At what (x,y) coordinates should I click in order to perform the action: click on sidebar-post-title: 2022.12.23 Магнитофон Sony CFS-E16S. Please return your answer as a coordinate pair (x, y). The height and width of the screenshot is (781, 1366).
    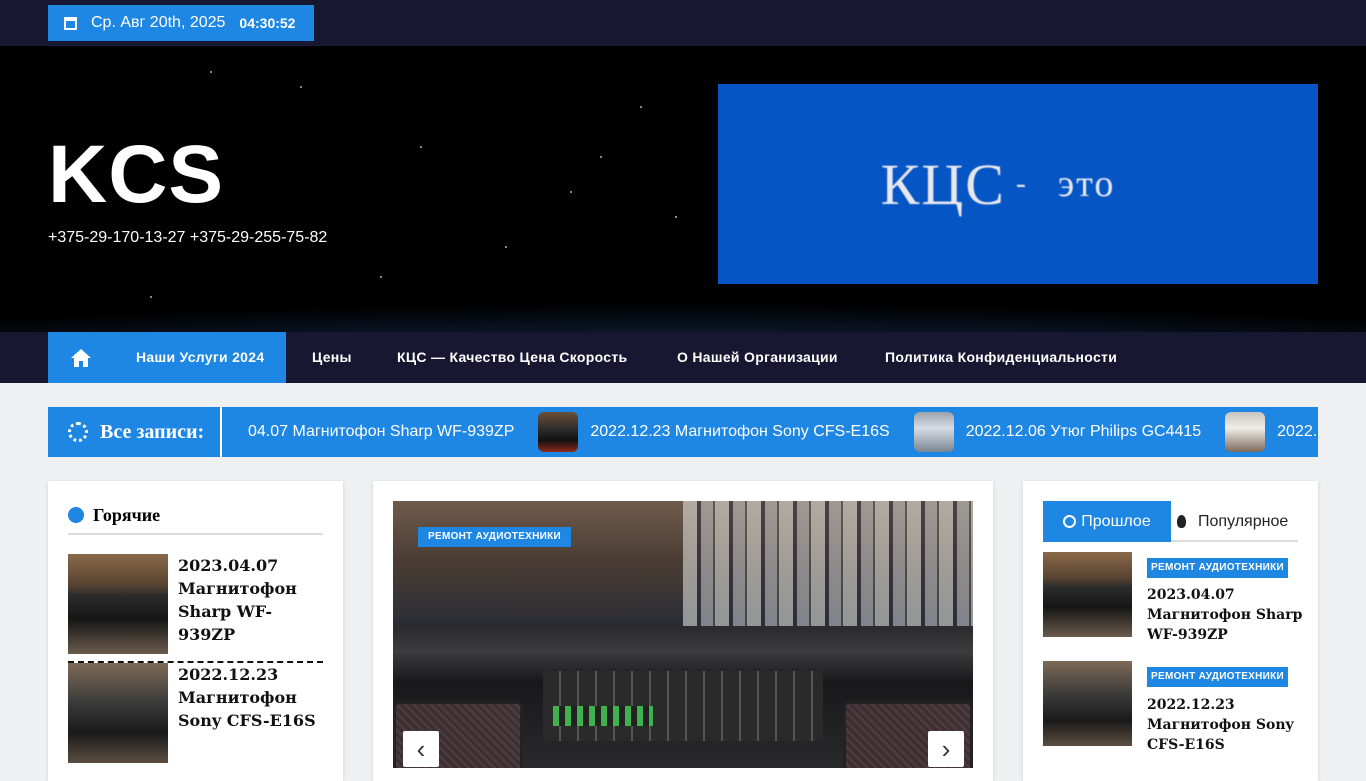
    Looking at the image, I should click on (1227, 725).